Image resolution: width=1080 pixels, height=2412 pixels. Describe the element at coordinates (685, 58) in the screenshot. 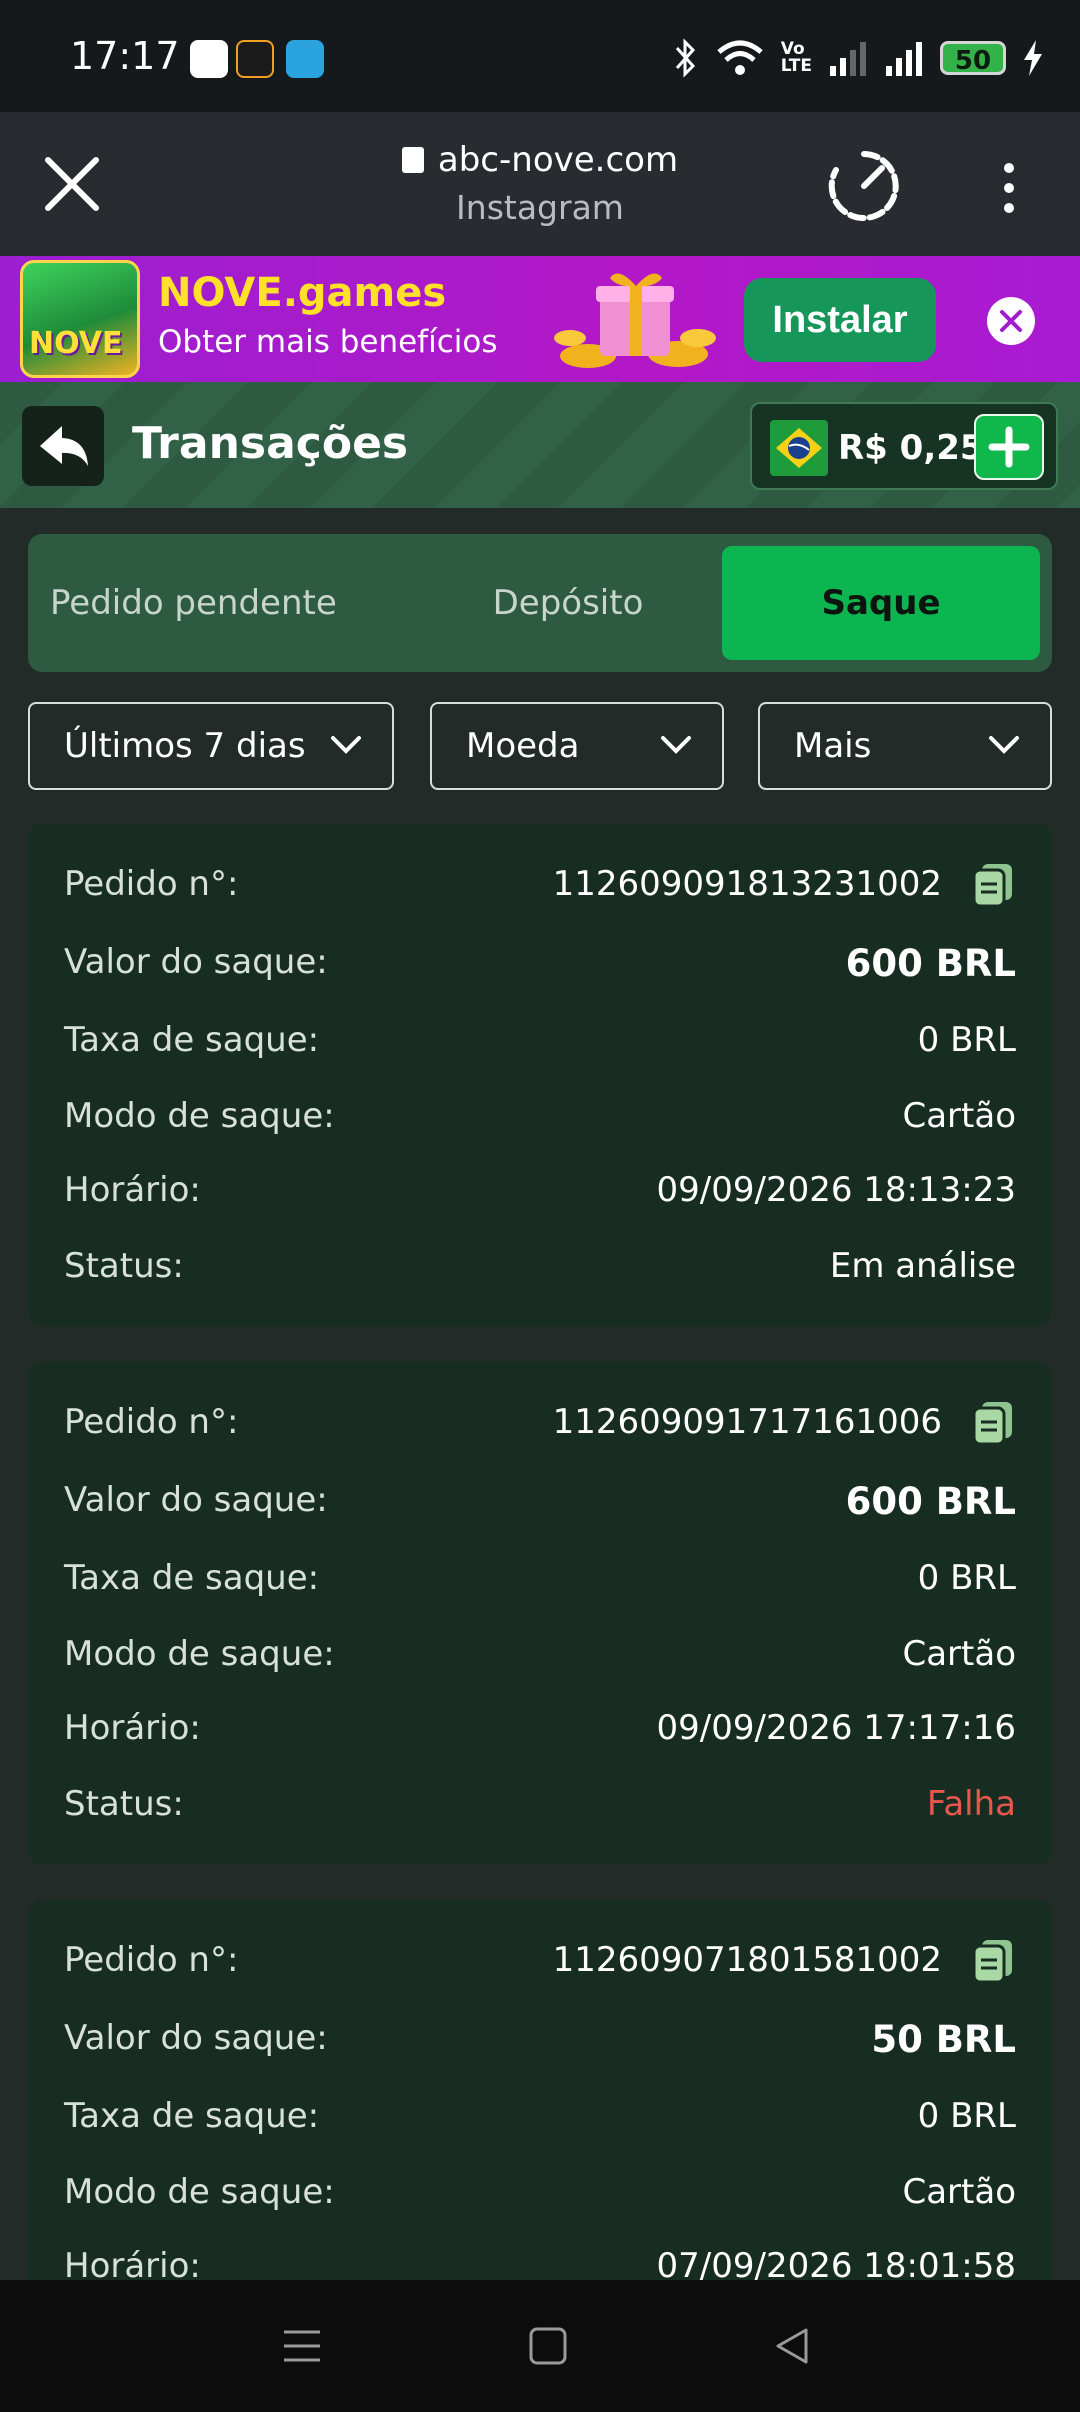

I see `bluetooth-icon` at that location.